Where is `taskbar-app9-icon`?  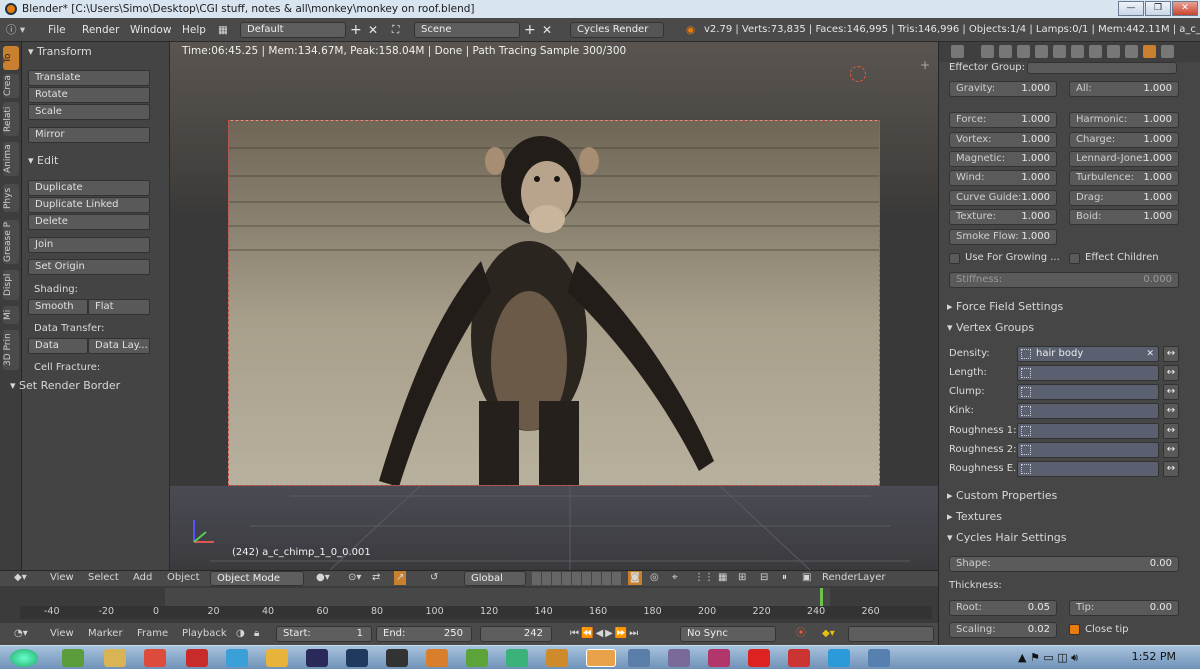
taskbar-app9-icon is located at coordinates (639, 658).